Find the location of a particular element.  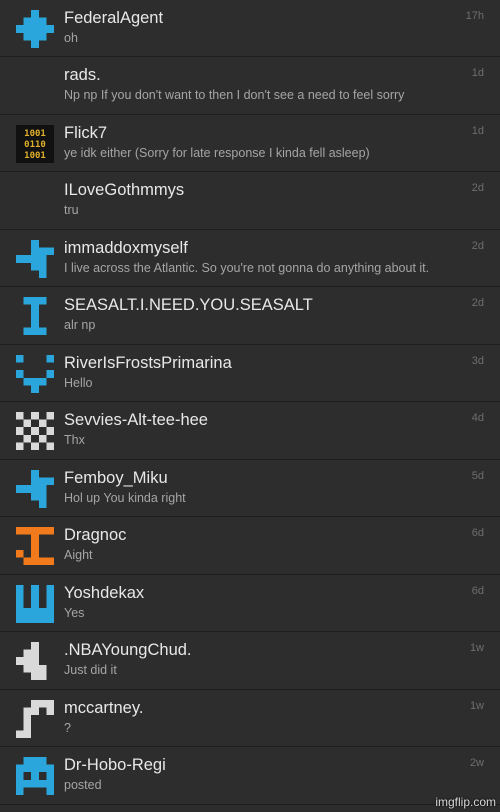

conversation-name: FederalAgent is located at coordinates (114, 18).